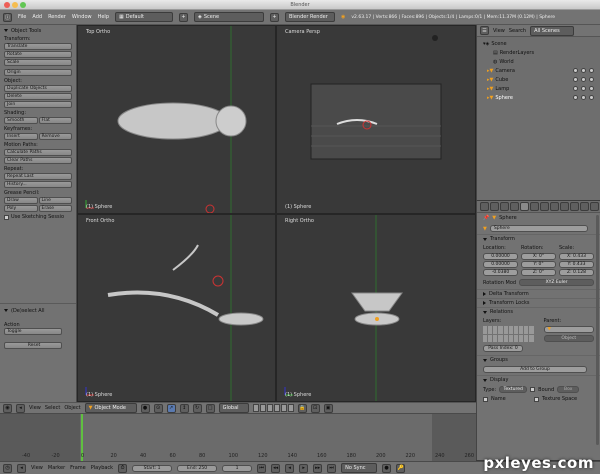 The image size is (600, 474). What do you see at coordinates (241, 319) in the screenshot?
I see `sphere-bowl` at bounding box center [241, 319].